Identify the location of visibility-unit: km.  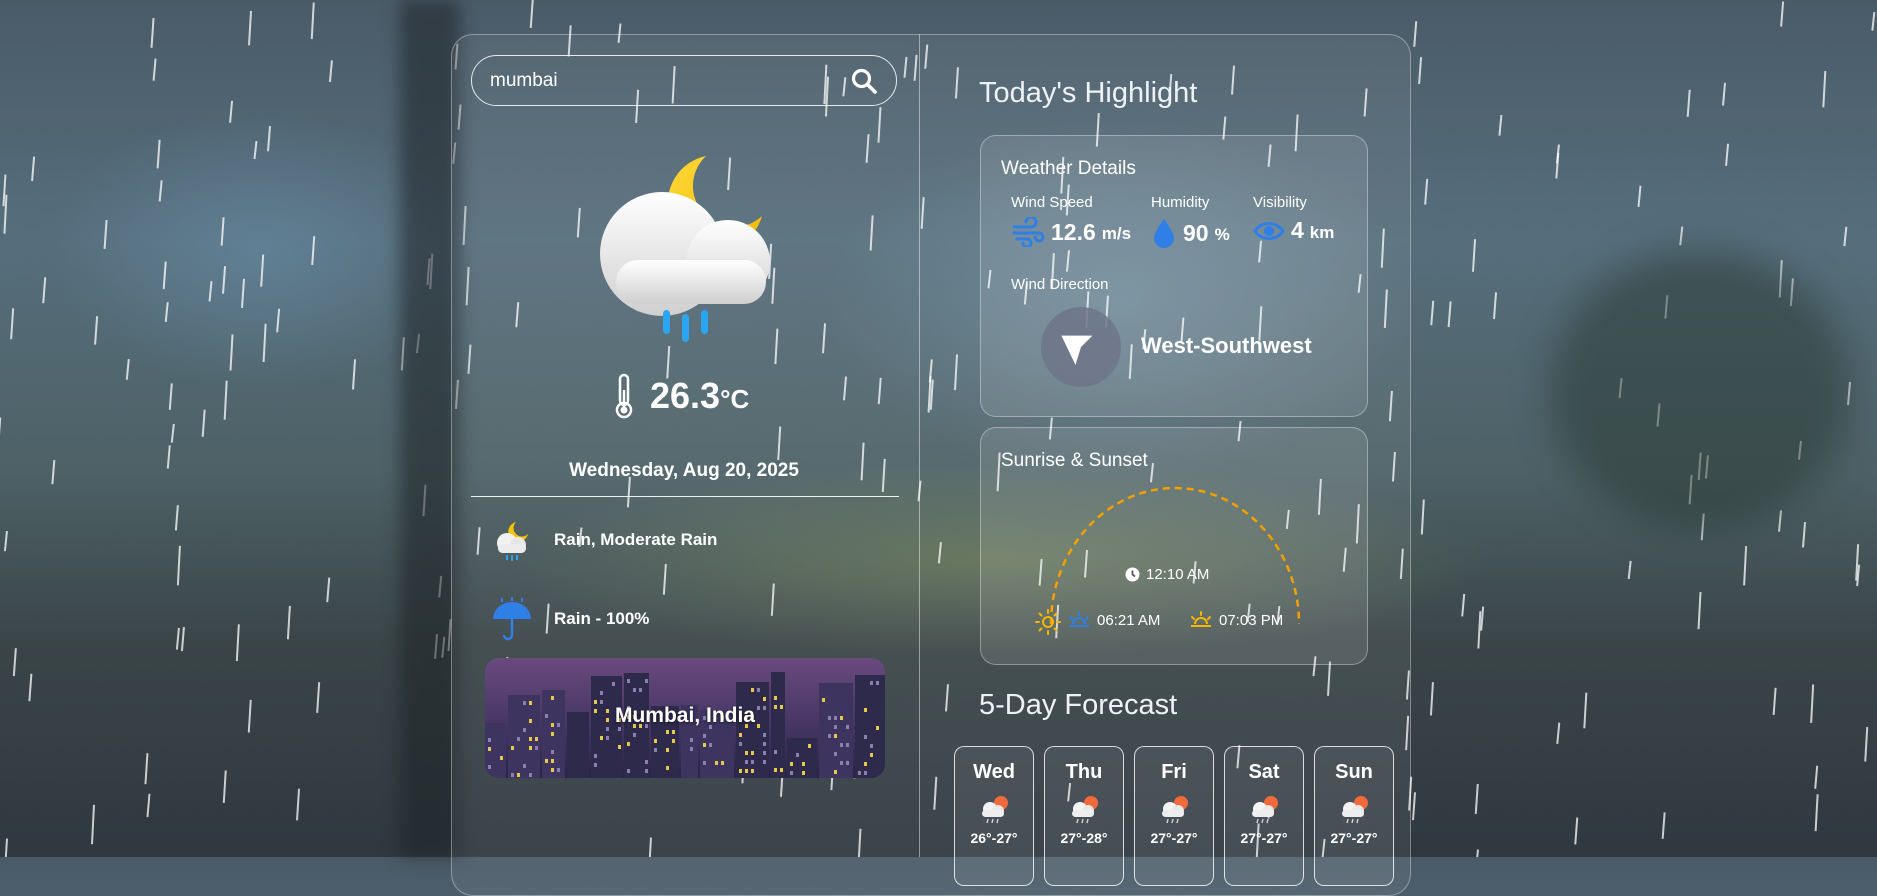
(1322, 233).